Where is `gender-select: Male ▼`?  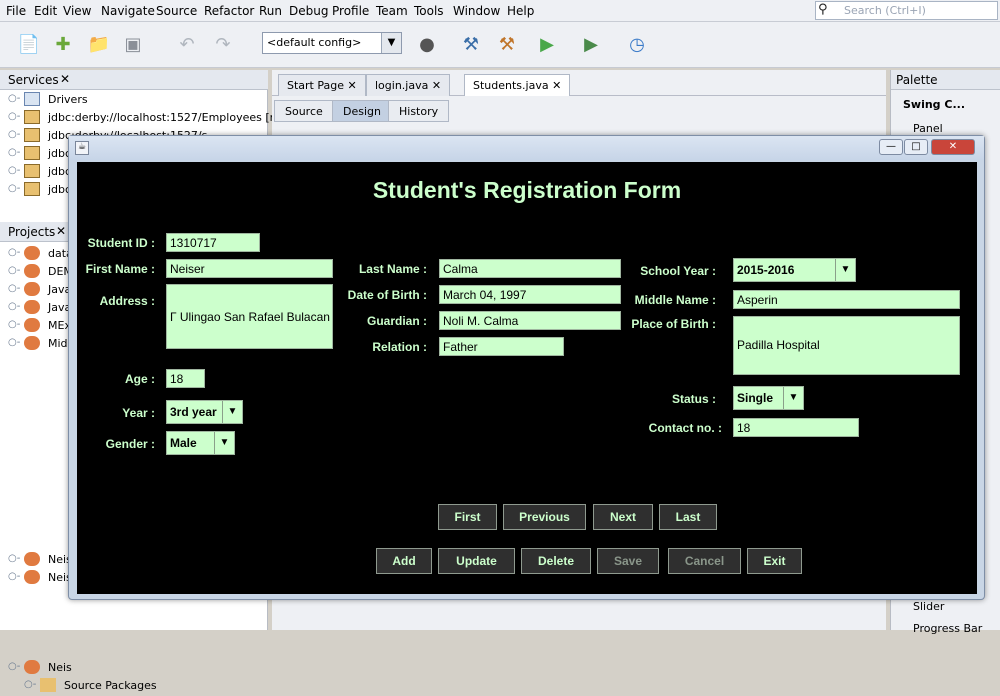
gender-select: Male ▼ is located at coordinates (200, 443).